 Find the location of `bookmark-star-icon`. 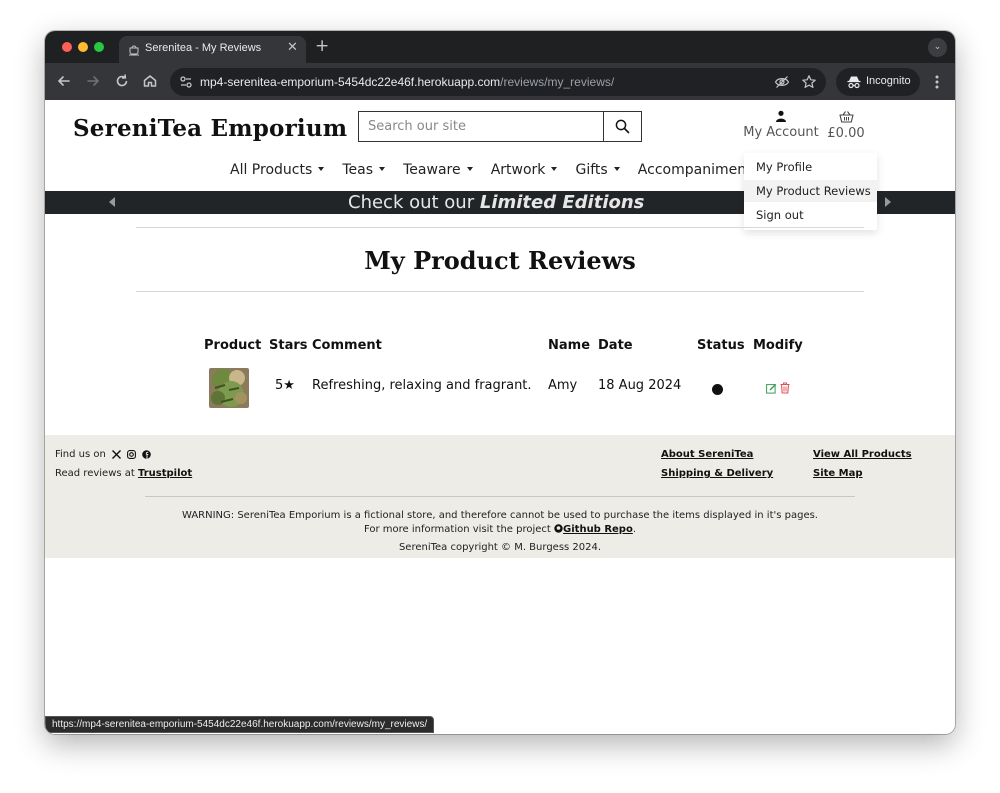

bookmark-star-icon is located at coordinates (809, 82).